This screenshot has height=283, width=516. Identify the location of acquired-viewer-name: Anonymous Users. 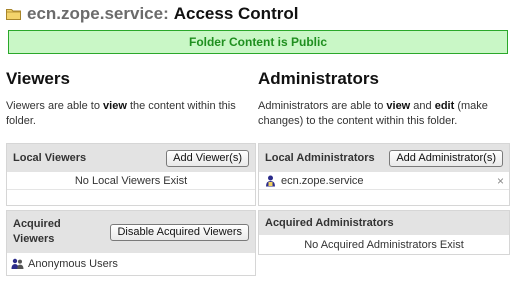
(73, 264).